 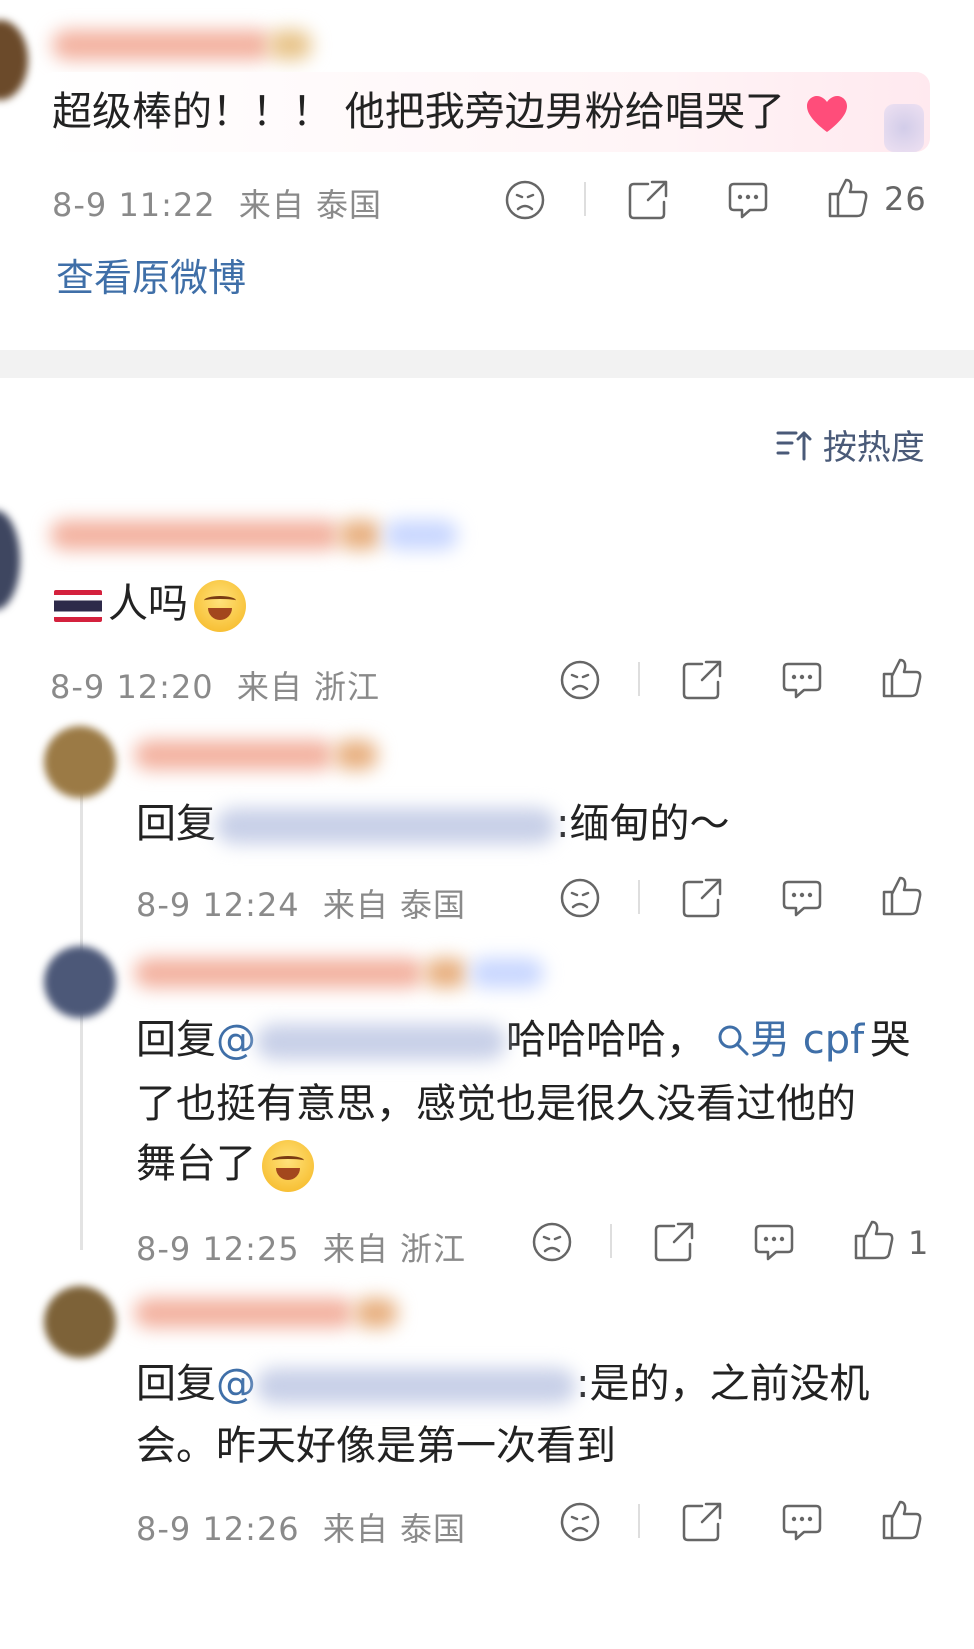 I want to click on reply-text: 回复@:是的，之前没机, so click(x=503, y=1384).